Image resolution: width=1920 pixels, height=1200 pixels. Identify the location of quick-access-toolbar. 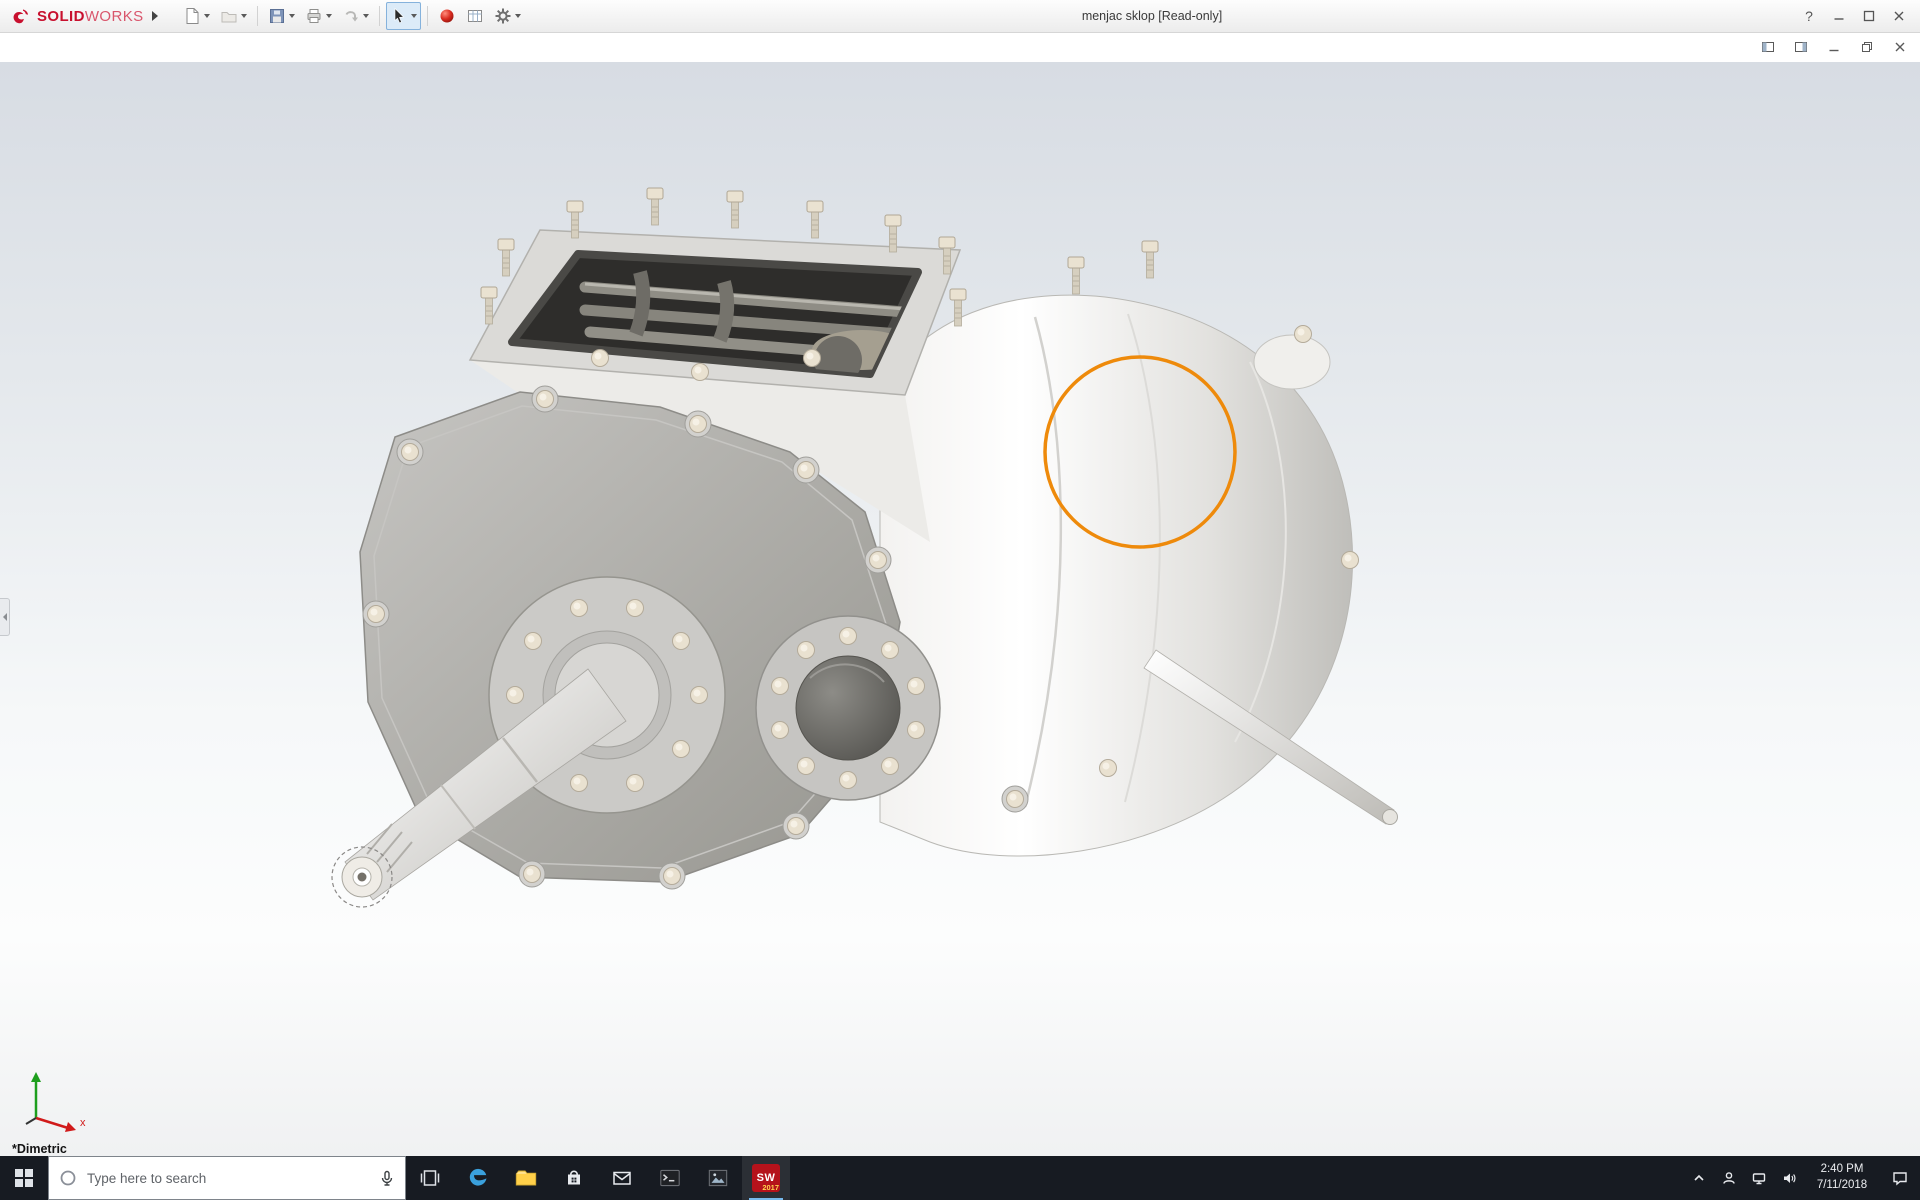
(352, 16).